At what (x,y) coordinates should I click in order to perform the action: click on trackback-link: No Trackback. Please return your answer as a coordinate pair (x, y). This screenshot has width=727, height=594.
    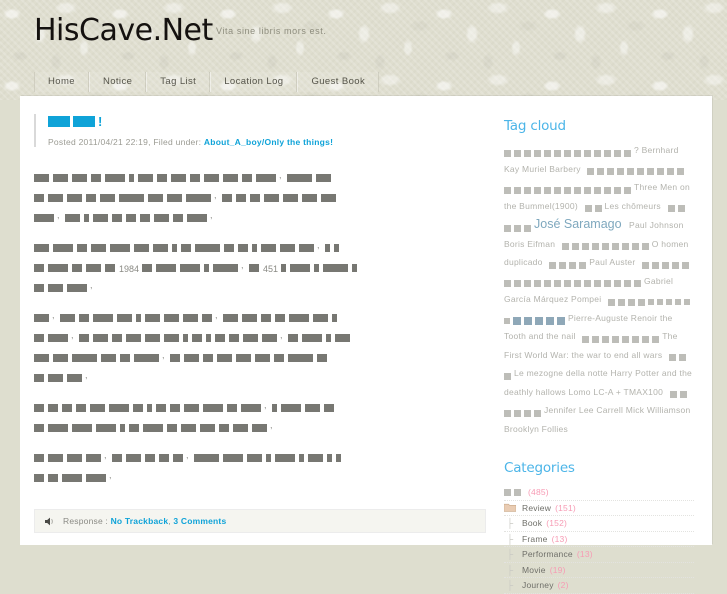
    Looking at the image, I should click on (140, 521).